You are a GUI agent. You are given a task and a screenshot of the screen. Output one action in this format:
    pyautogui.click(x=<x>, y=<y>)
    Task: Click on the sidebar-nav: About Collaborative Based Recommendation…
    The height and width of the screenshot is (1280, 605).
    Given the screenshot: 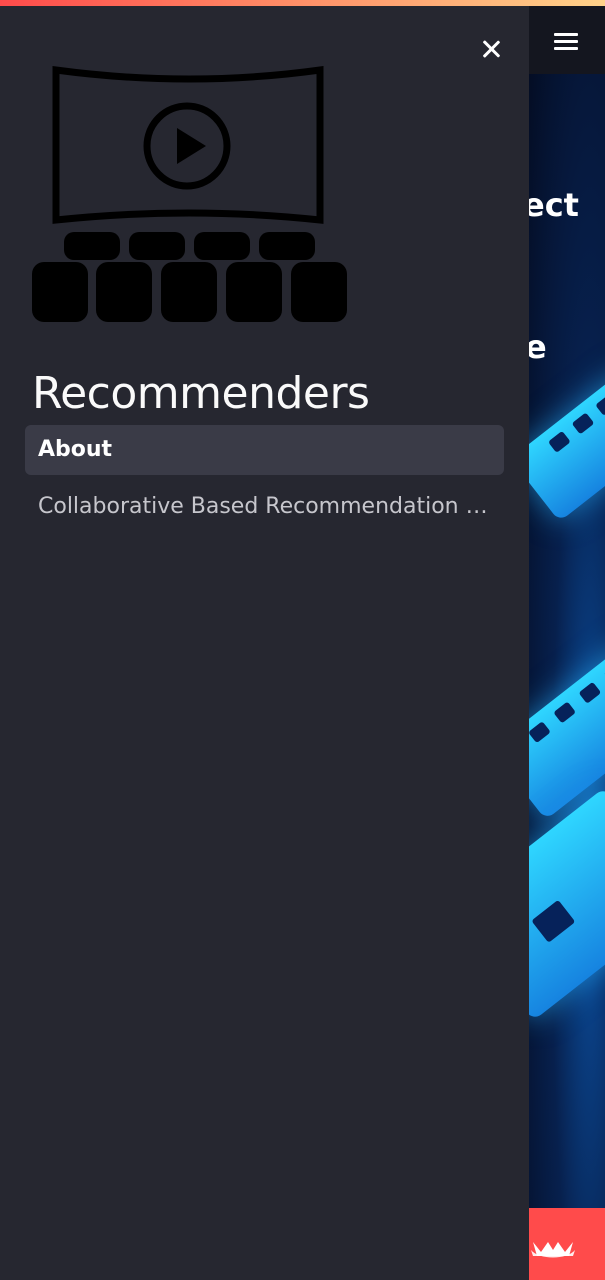 What is the action you would take?
    pyautogui.click(x=264, y=478)
    